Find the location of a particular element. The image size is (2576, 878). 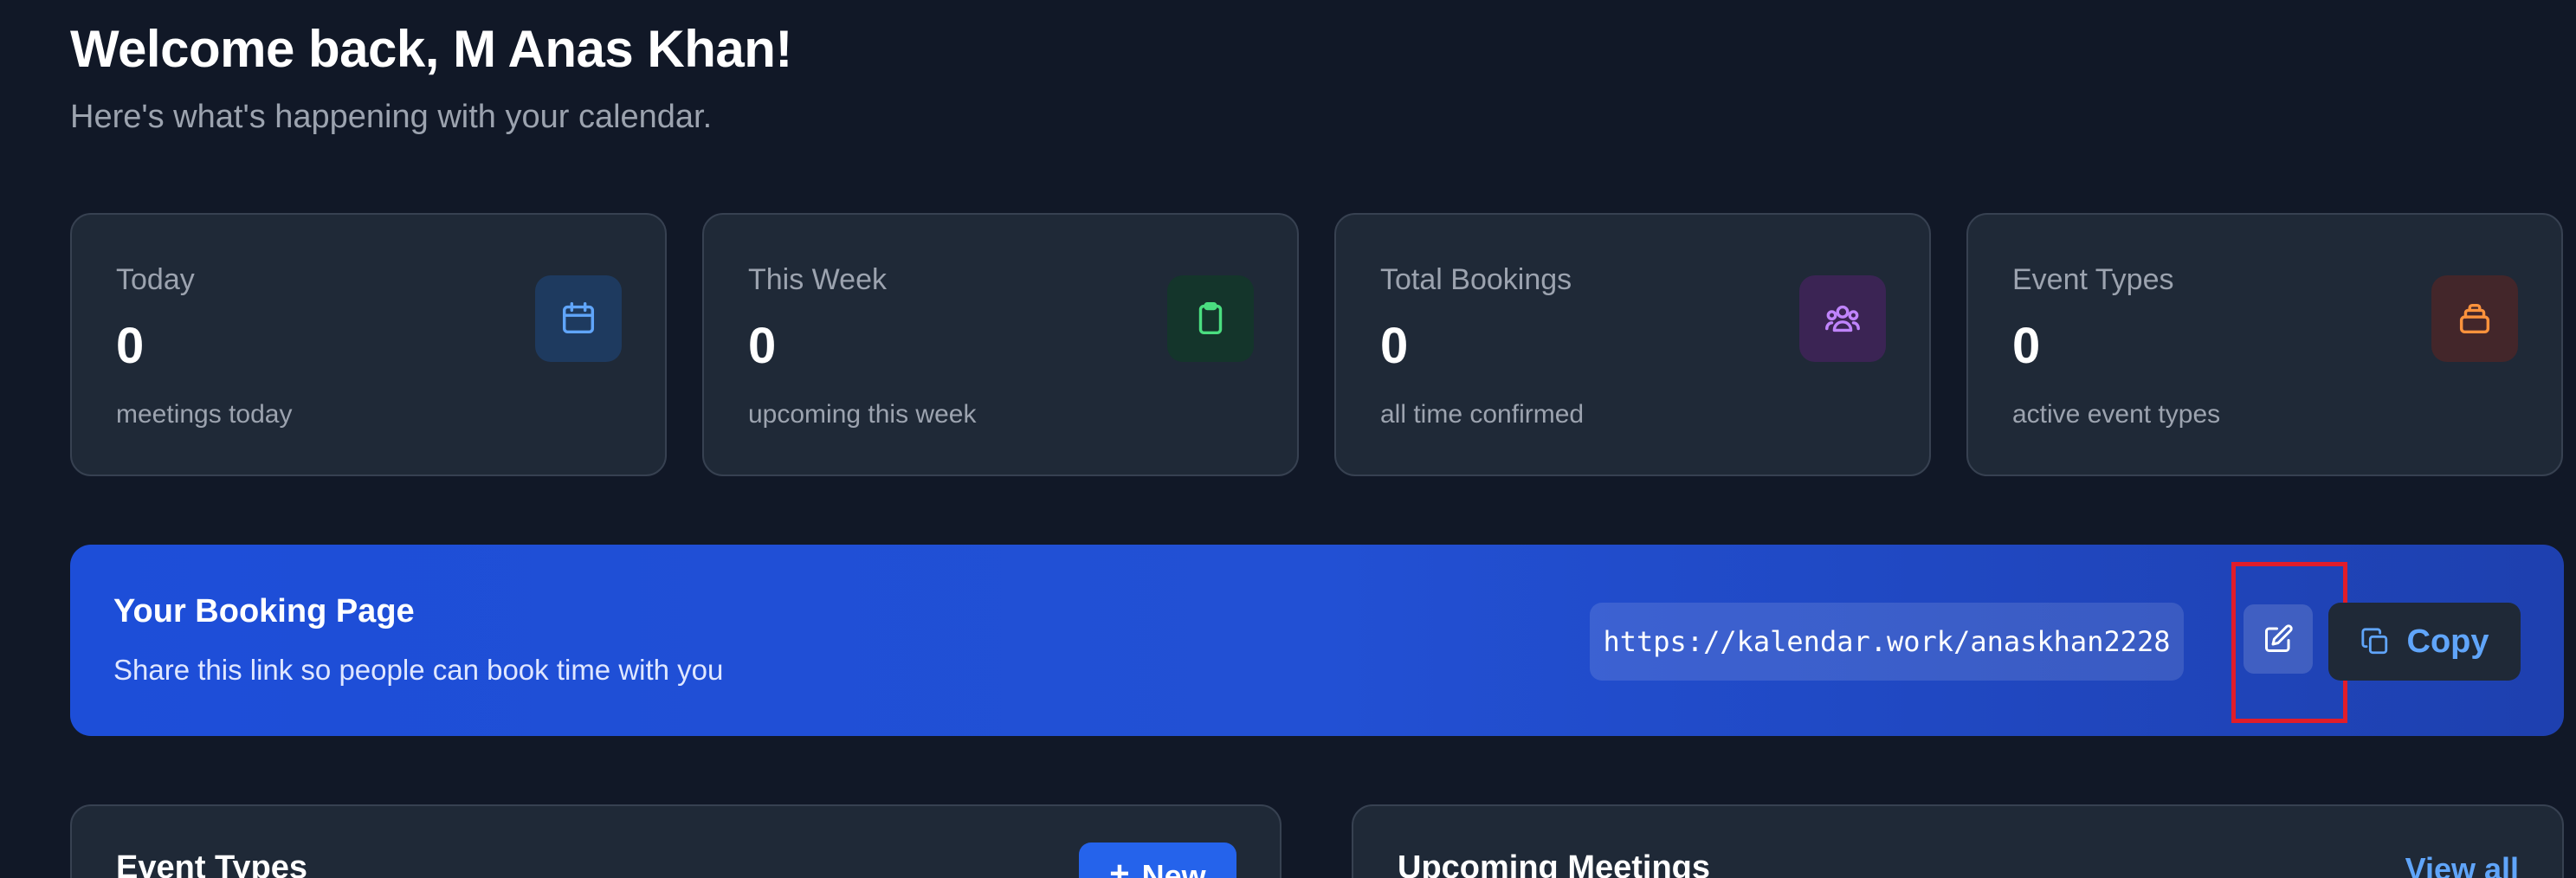

stat-description: meetings today is located at coordinates (204, 414).